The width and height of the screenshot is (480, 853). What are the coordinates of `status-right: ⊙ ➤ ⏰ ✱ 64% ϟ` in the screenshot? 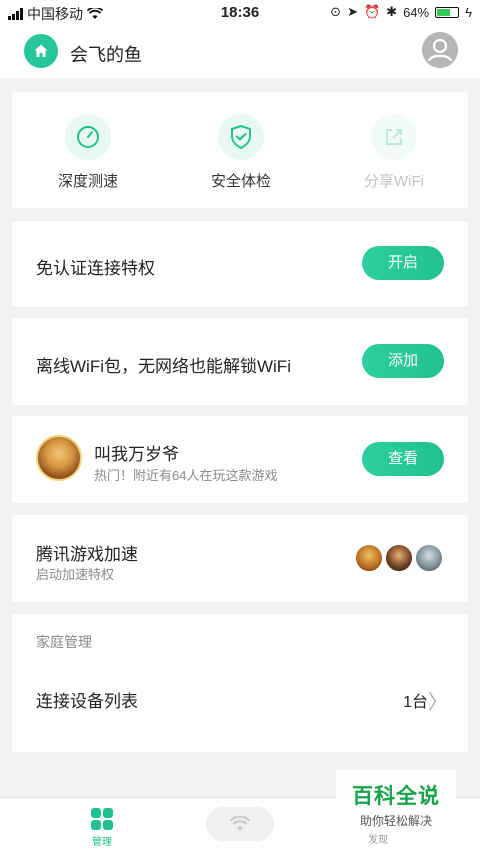 It's located at (401, 12).